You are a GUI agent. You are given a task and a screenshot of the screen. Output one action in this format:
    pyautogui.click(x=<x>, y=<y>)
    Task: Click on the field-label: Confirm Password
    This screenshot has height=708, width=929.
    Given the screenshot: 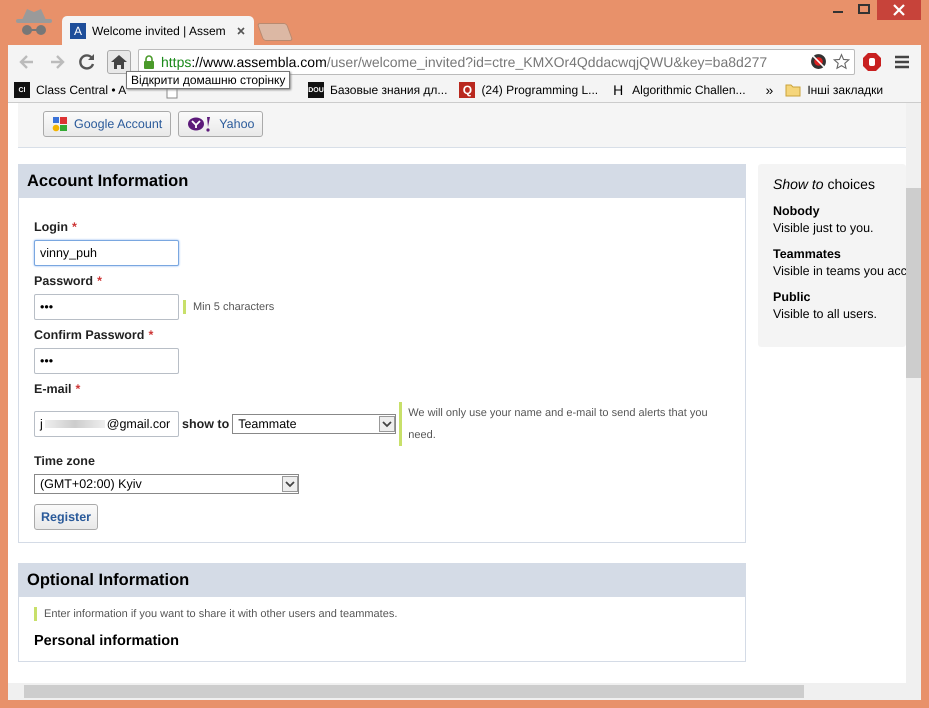 What is the action you would take?
    pyautogui.click(x=89, y=335)
    